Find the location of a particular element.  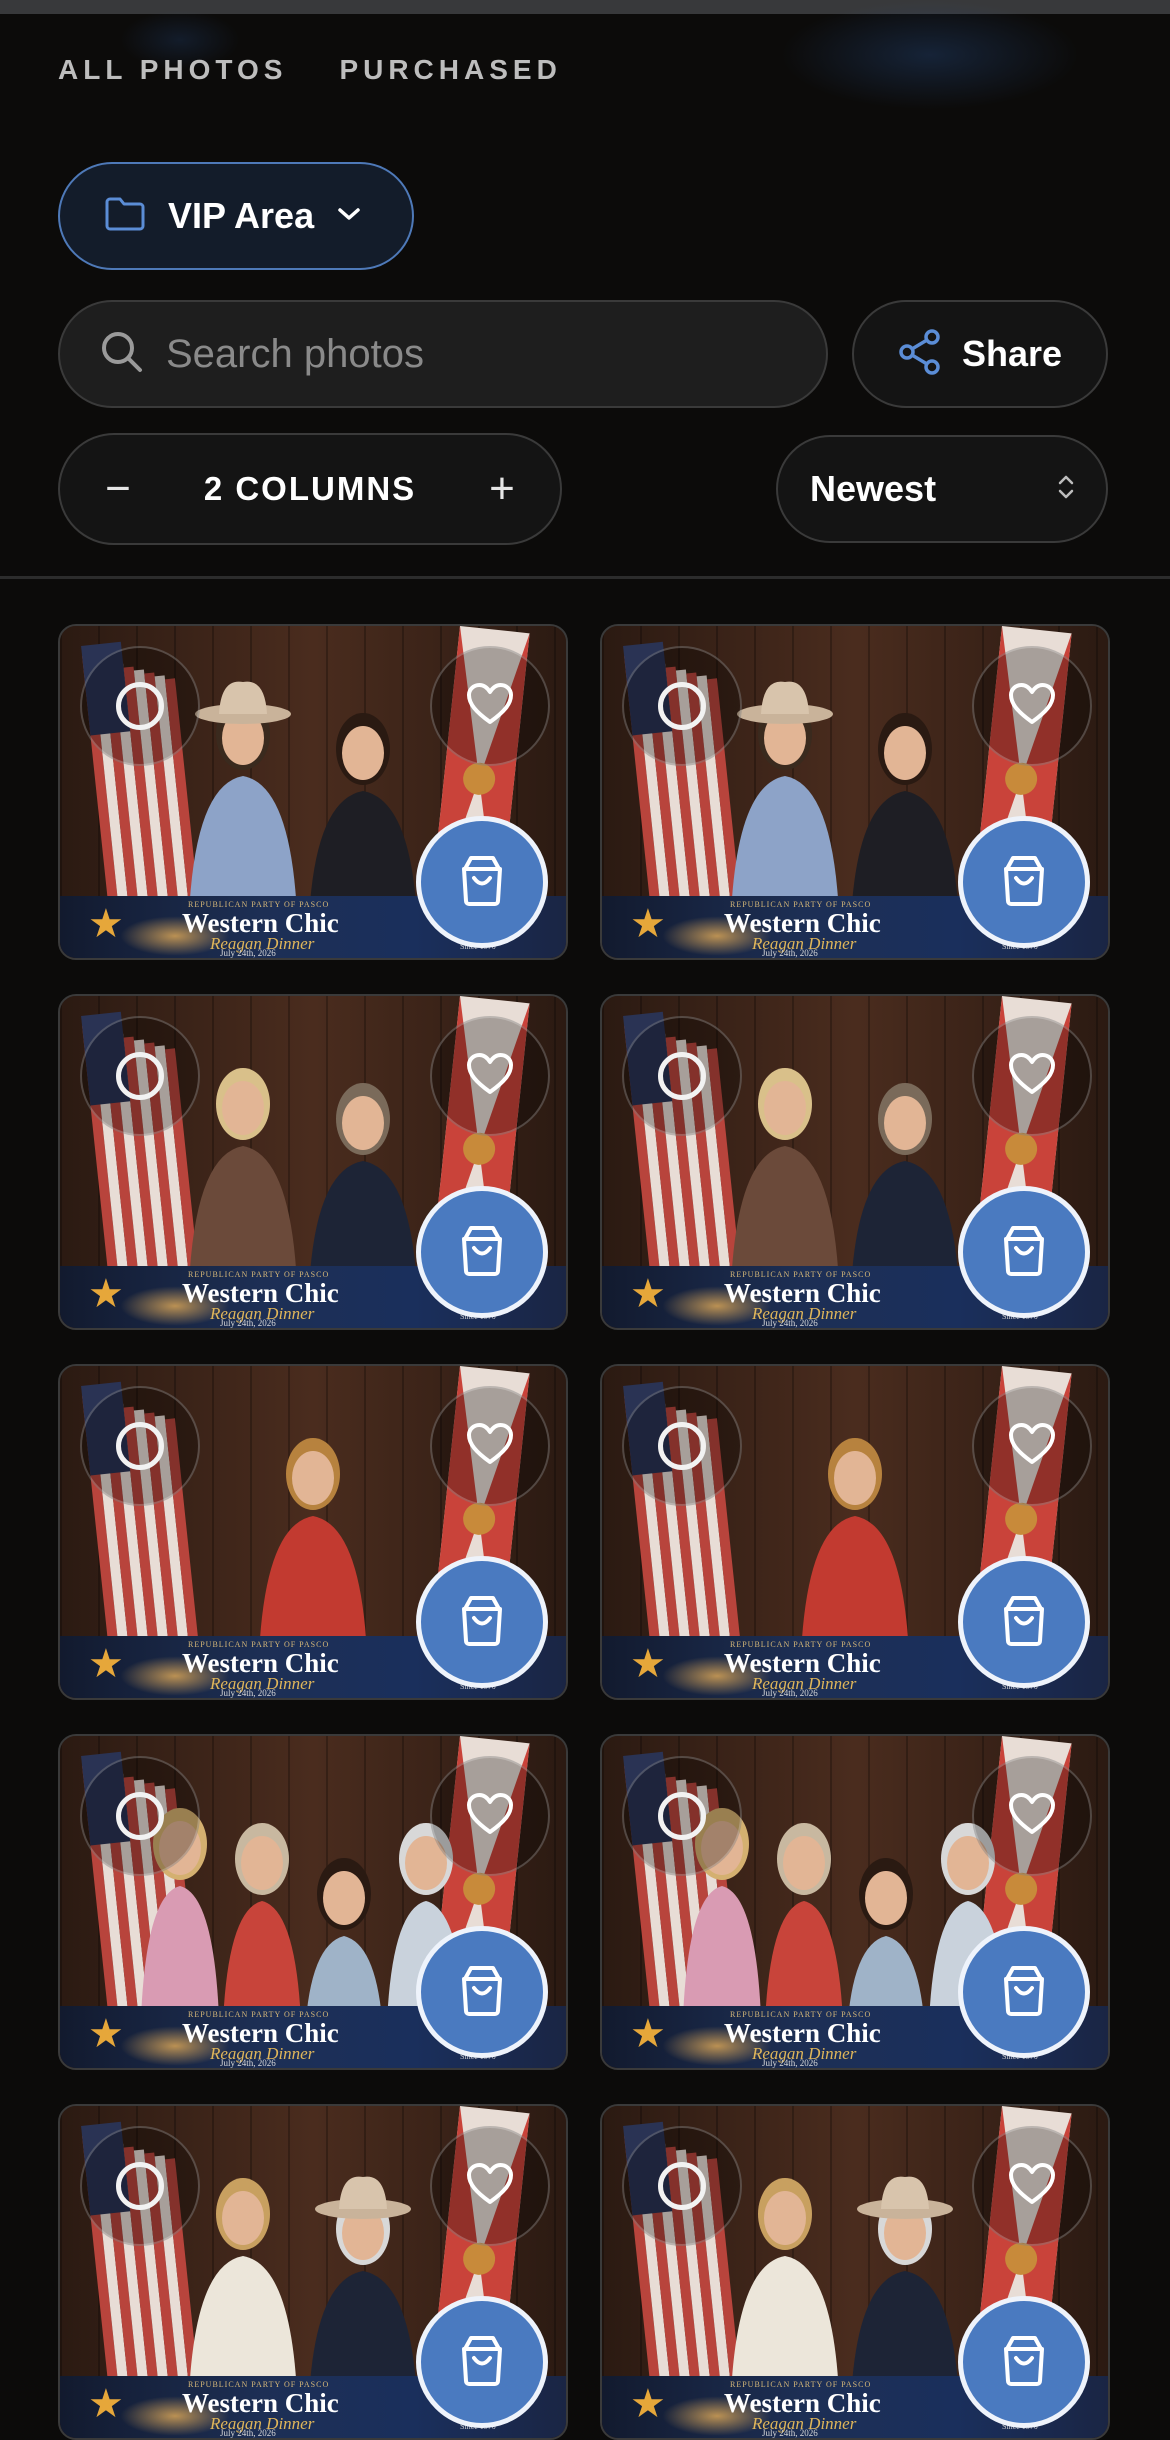

decrease-columns-button: − is located at coordinates (118, 489).